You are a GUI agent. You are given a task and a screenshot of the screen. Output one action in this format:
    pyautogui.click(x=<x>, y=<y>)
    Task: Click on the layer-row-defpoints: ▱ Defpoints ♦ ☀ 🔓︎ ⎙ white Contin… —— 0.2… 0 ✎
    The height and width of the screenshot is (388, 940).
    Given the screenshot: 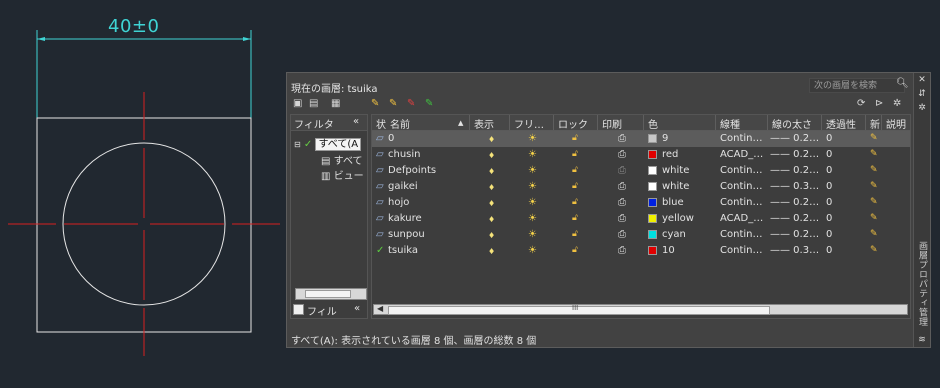 What is the action you would take?
    pyautogui.click(x=641, y=171)
    